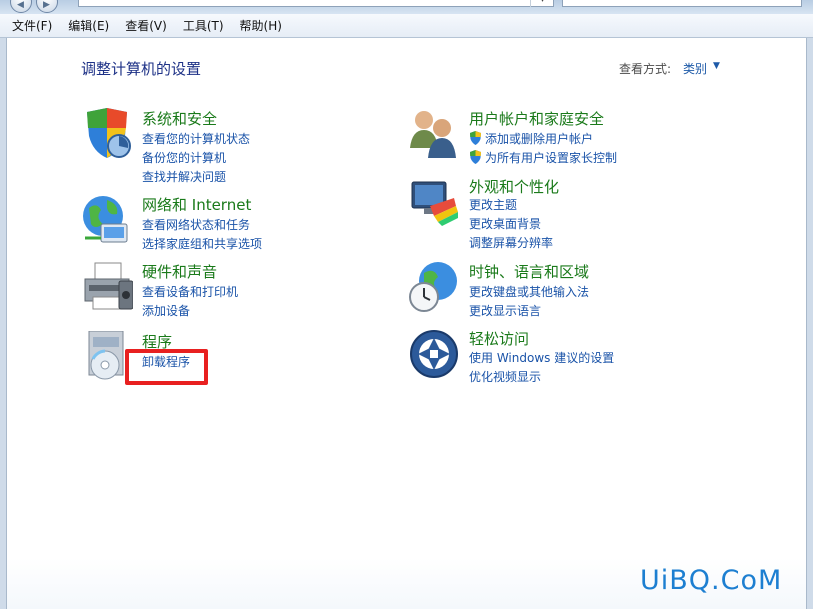  I want to click on ease-of-access-icon, so click(434, 354).